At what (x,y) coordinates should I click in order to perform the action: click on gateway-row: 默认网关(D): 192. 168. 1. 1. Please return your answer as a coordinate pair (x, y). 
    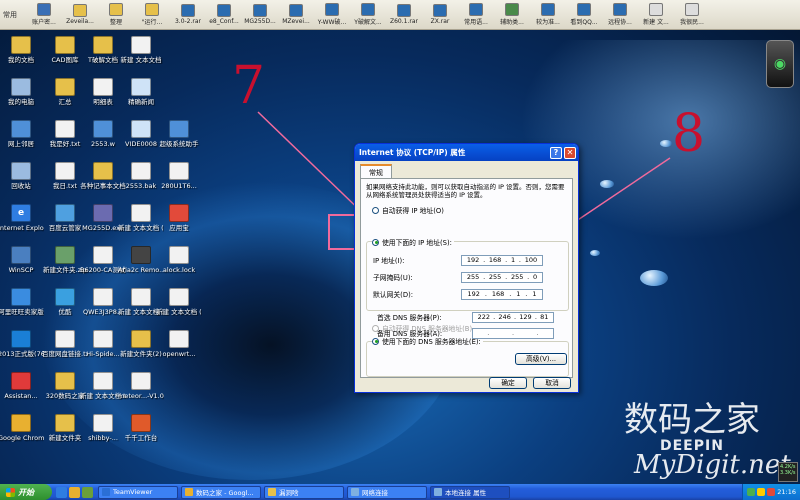
    Looking at the image, I should click on (468, 294).